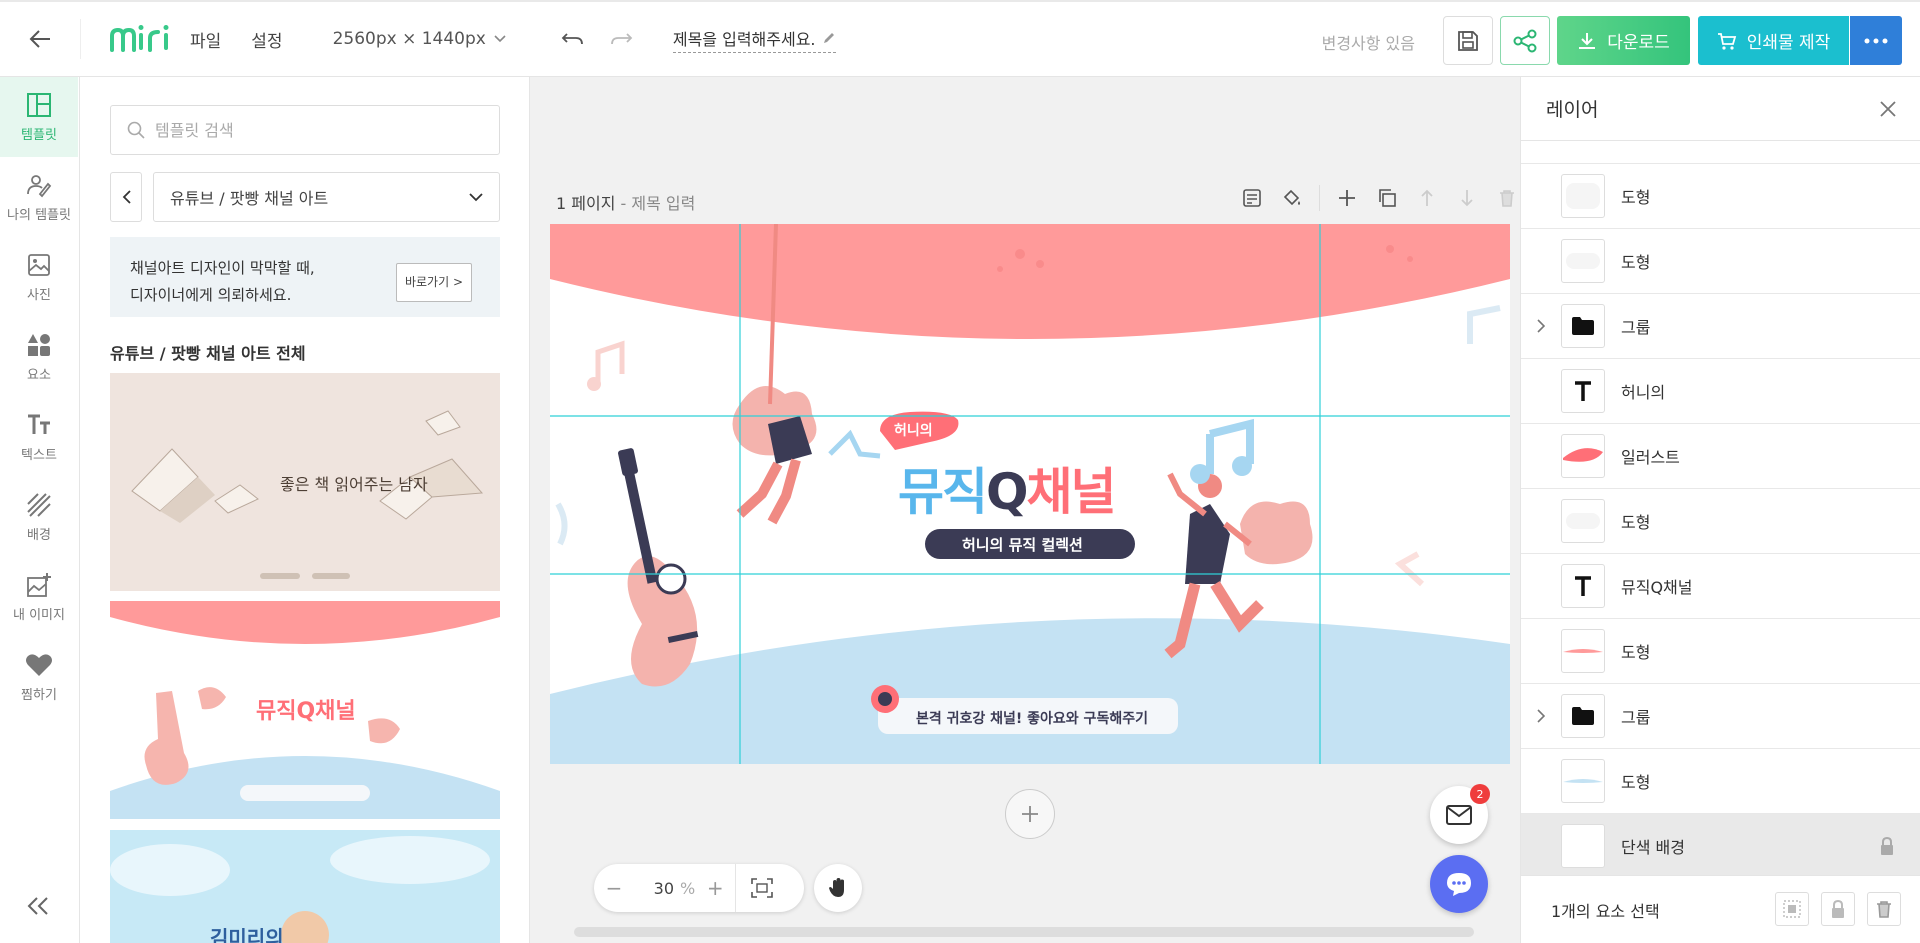  What do you see at coordinates (1888, 108) in the screenshot?
I see `close-icon` at bounding box center [1888, 108].